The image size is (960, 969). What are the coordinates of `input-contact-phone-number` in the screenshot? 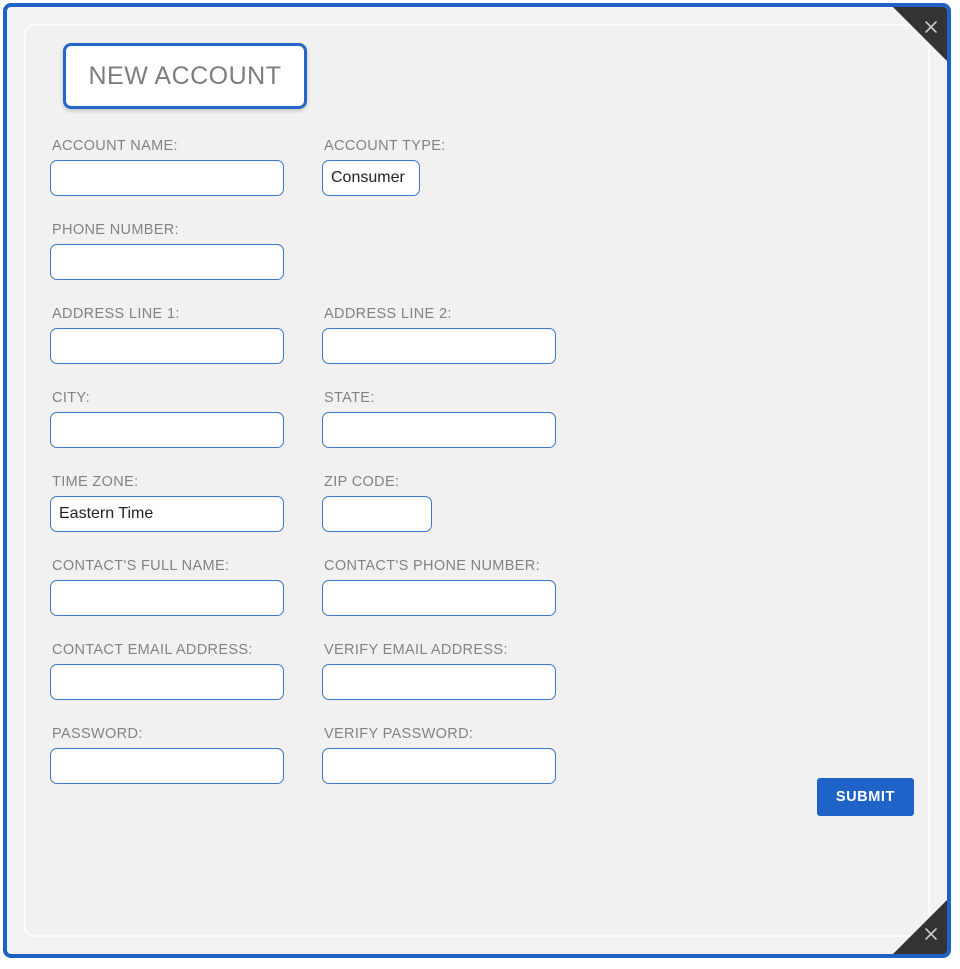 It's located at (439, 598).